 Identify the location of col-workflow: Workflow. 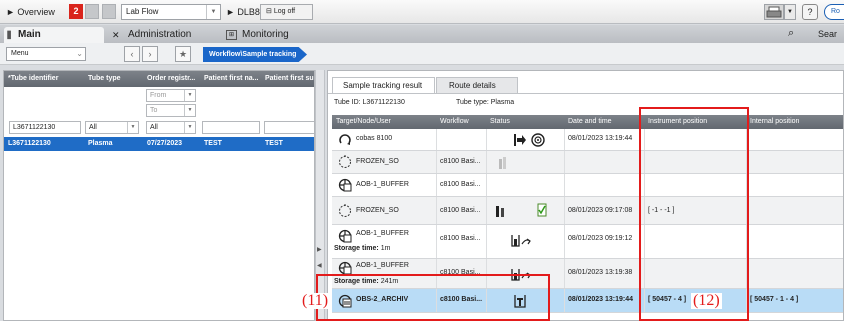
(454, 121).